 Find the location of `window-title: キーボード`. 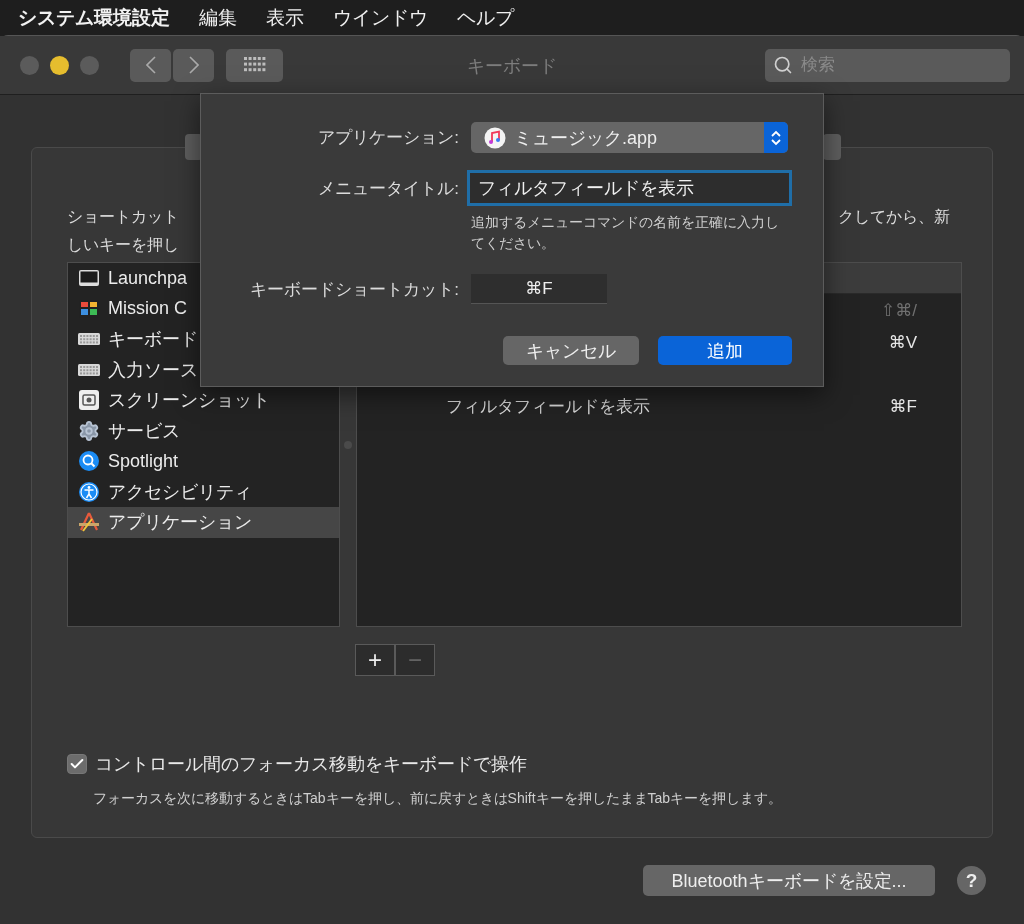

window-title: キーボード is located at coordinates (512, 66).